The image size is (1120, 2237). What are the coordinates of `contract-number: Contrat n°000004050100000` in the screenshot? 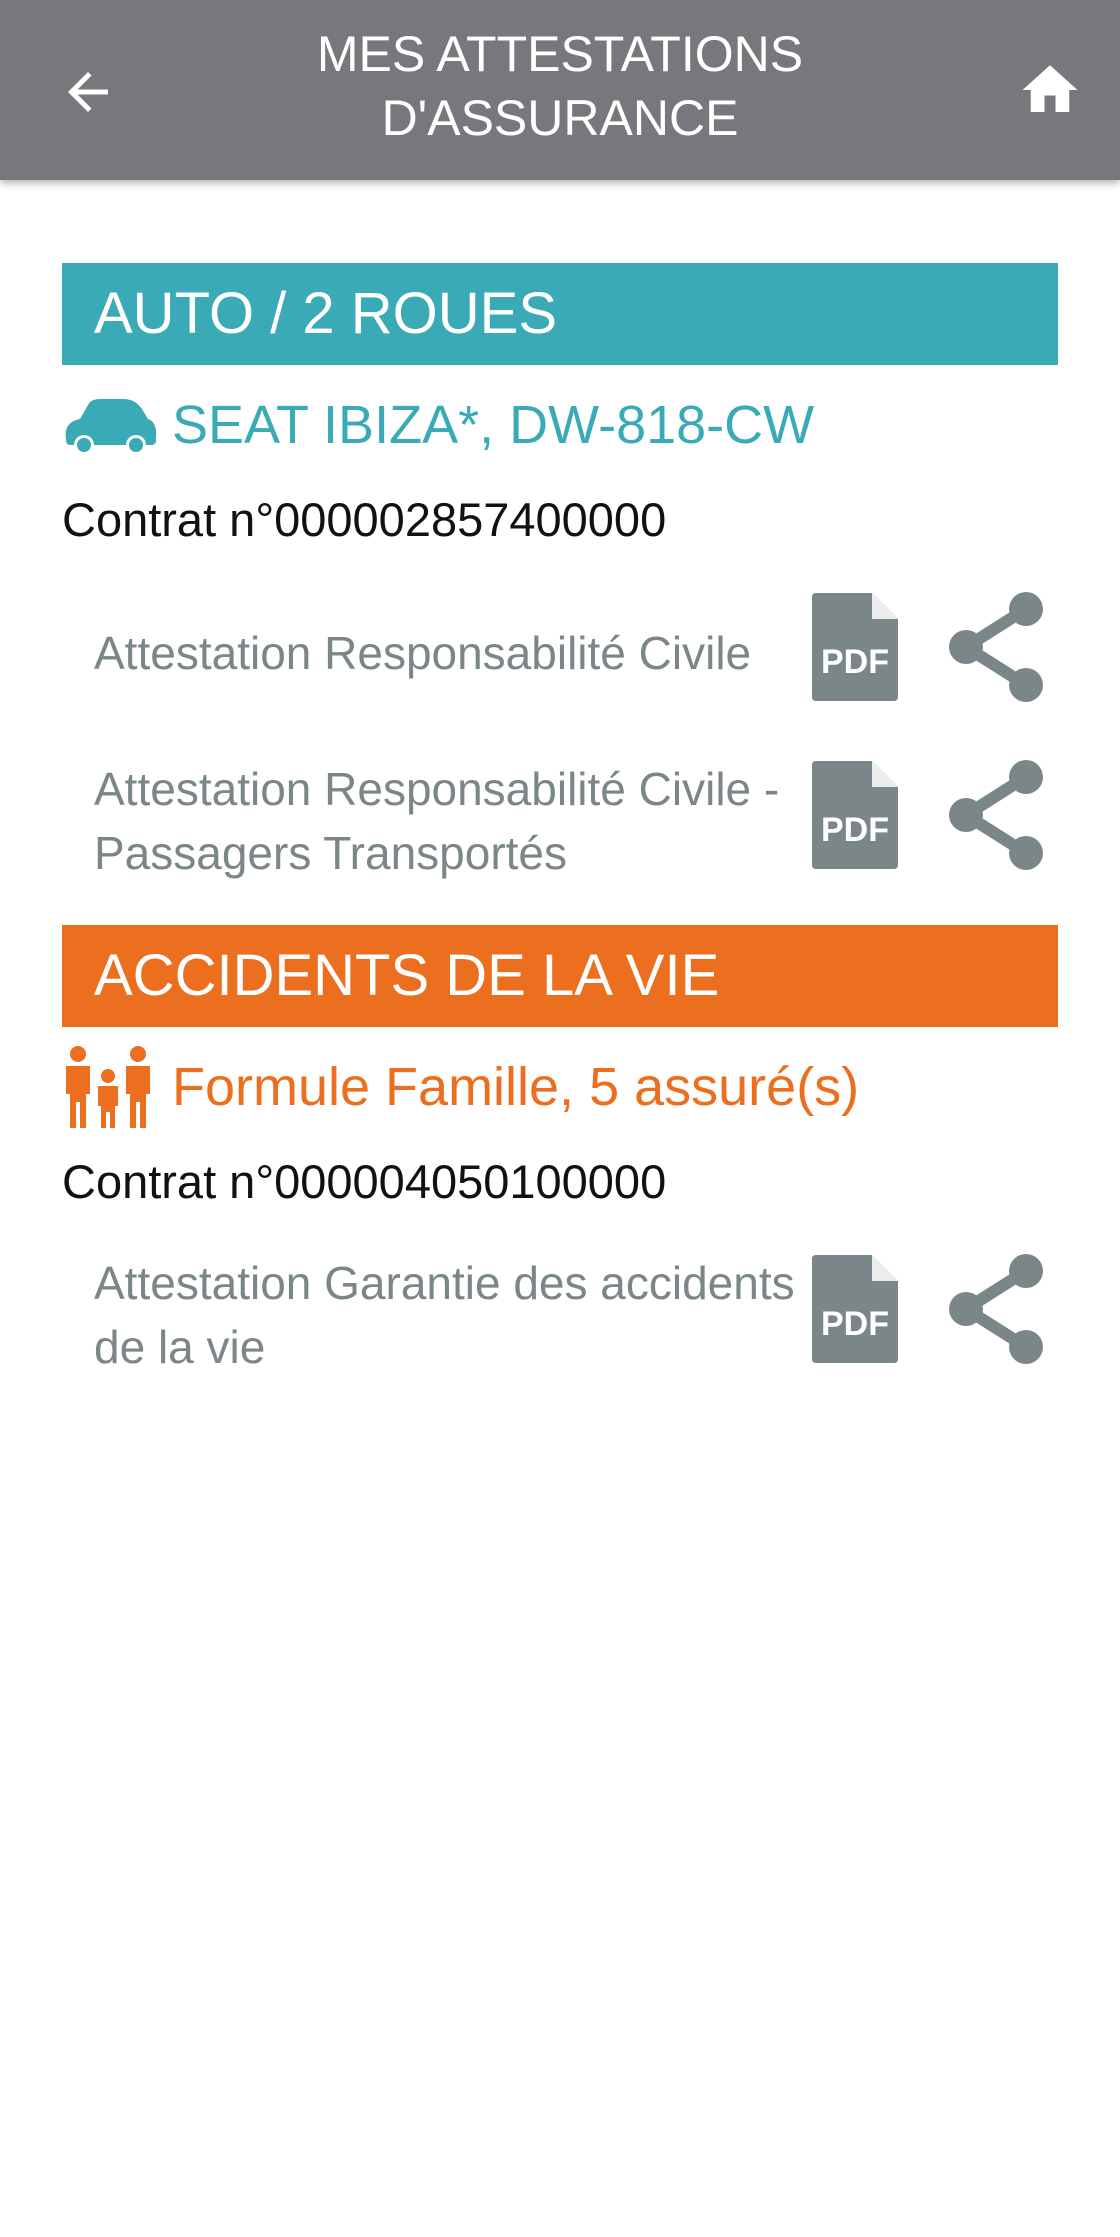 It's located at (364, 1181).